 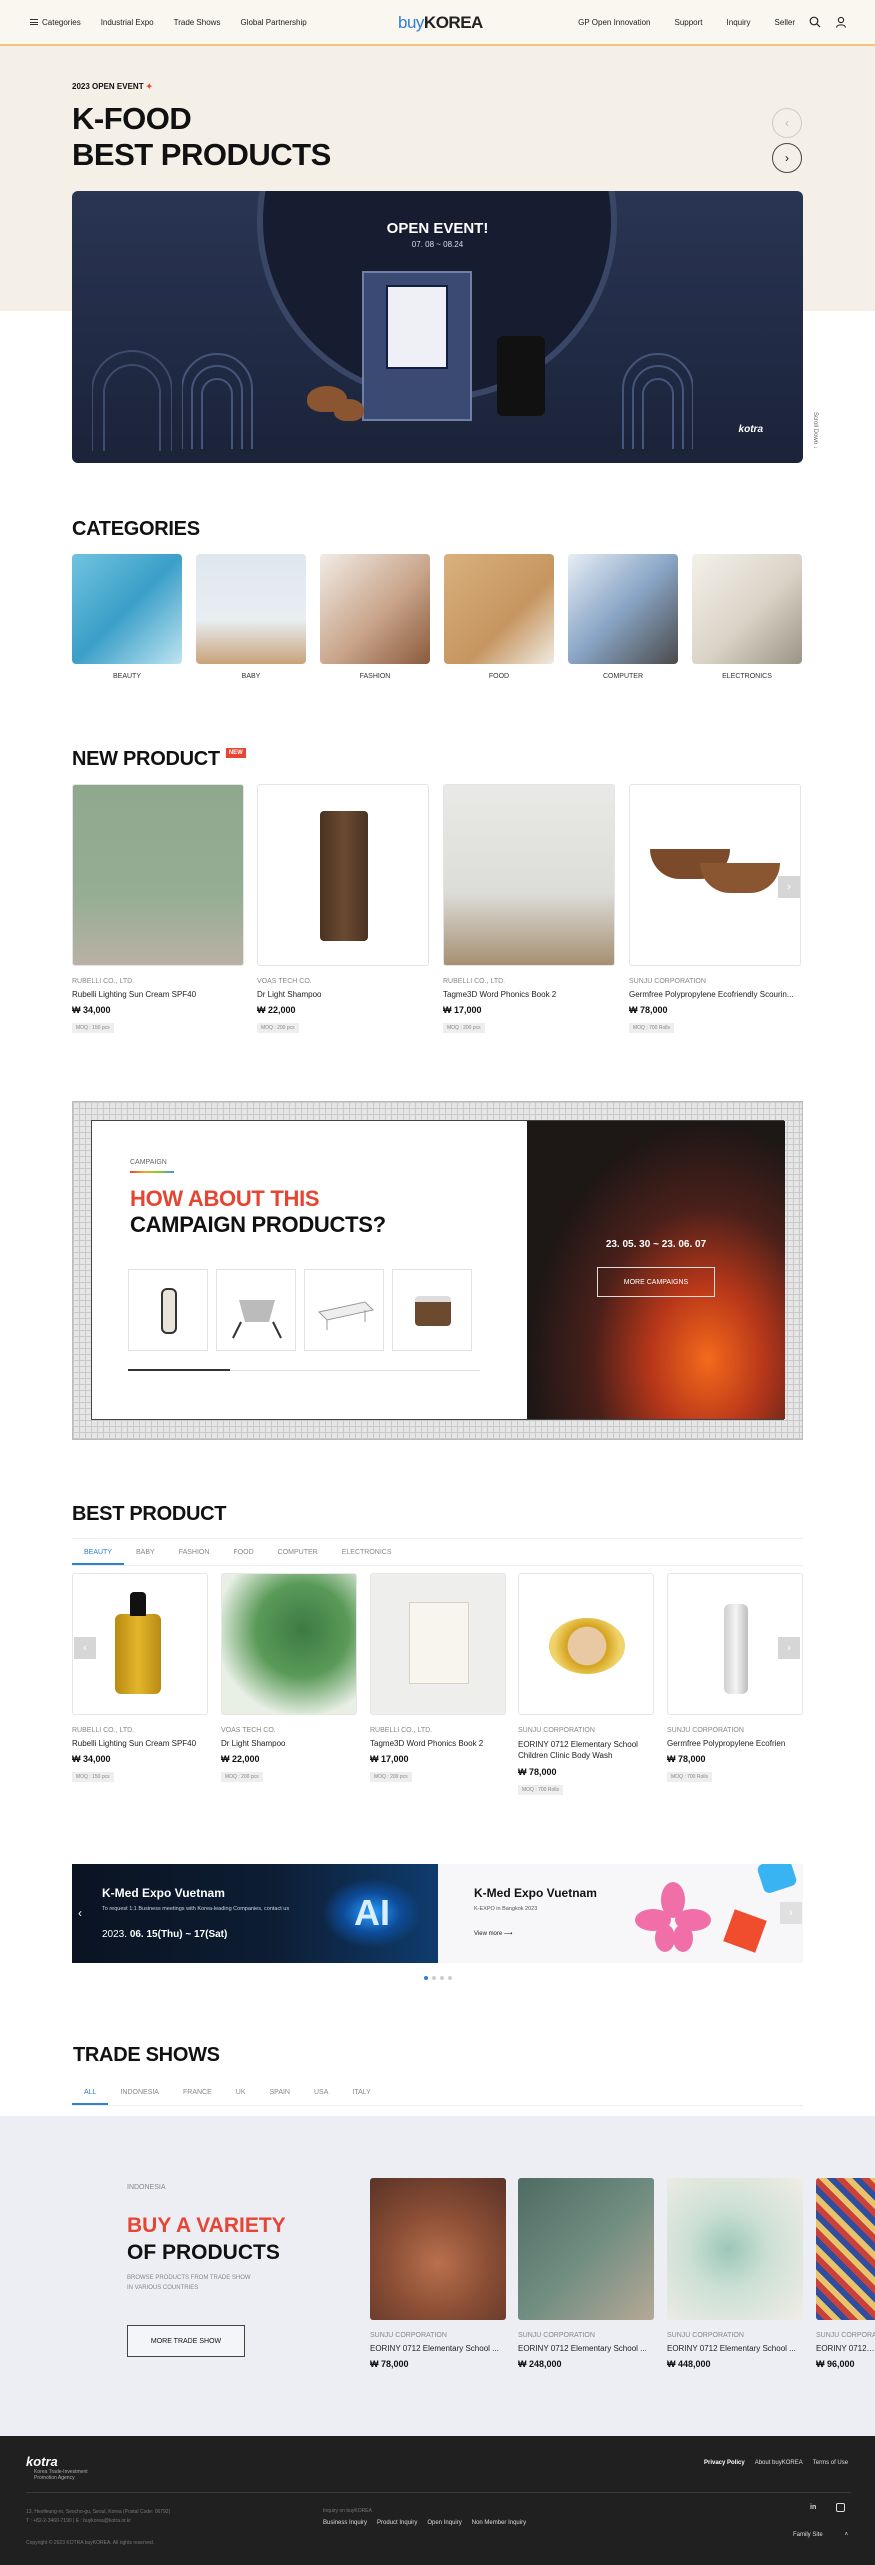 What do you see at coordinates (345, 2523) in the screenshot?
I see `business-inquiry-link: Business Inquiry` at bounding box center [345, 2523].